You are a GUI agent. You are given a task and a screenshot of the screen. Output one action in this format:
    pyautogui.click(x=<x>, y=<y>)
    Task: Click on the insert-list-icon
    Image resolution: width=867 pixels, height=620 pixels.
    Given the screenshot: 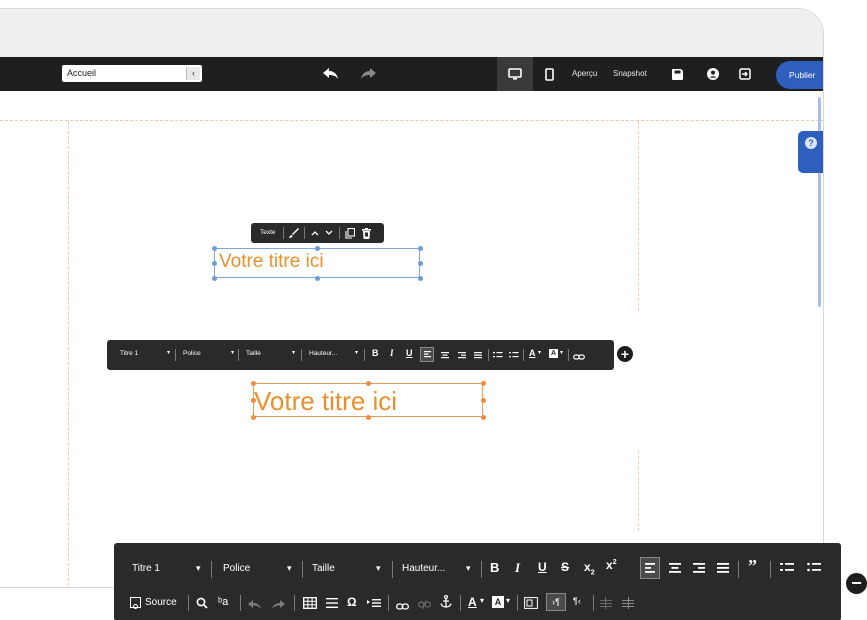 What is the action you would take?
    pyautogui.click(x=374, y=605)
    